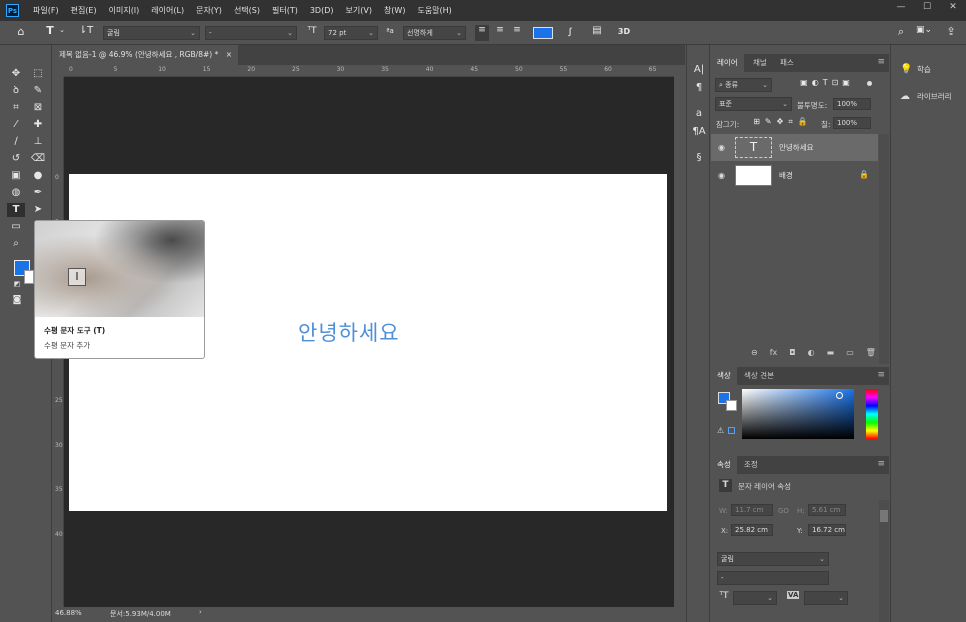  I want to click on background-color-swatch, so click(29, 277).